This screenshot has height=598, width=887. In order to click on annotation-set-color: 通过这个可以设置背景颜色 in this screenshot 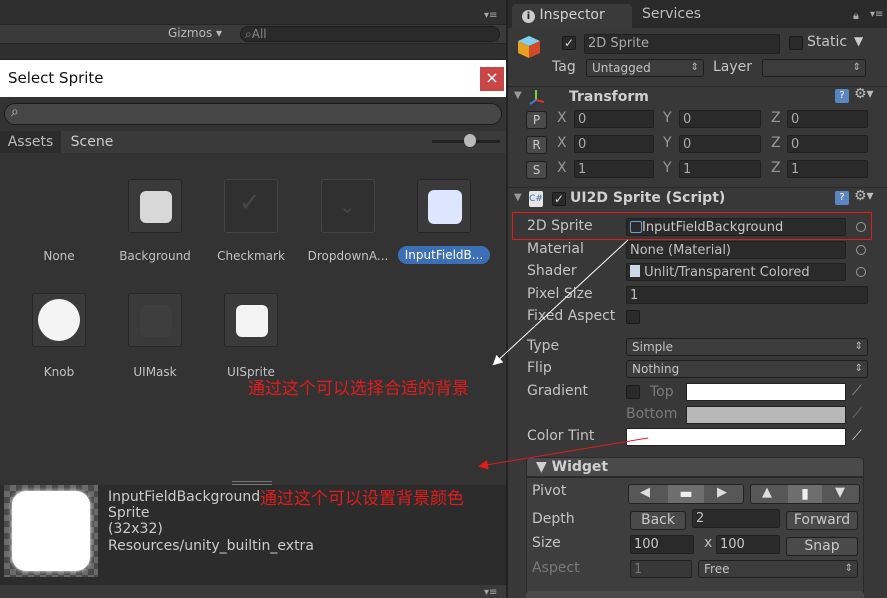, I will do `click(362, 499)`.